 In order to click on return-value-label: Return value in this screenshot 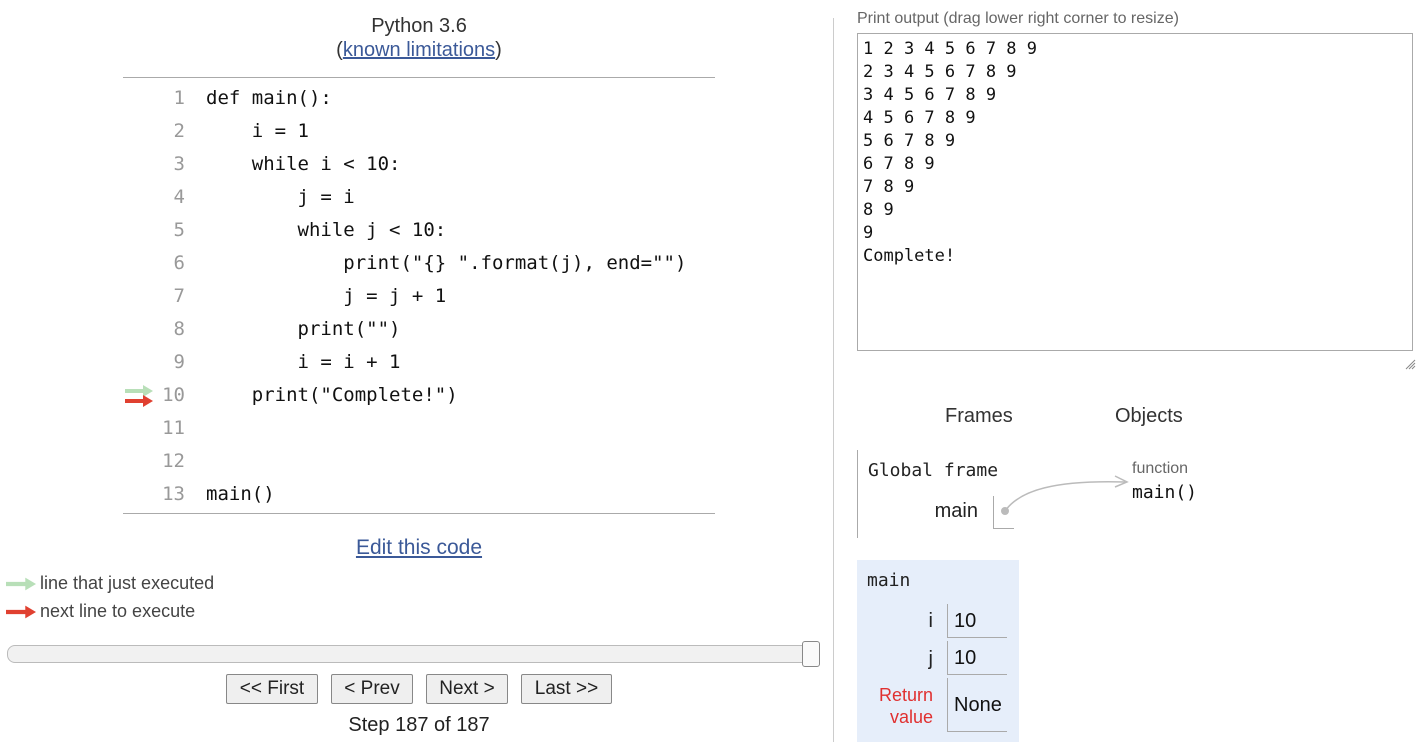, I will do `click(895, 706)`.